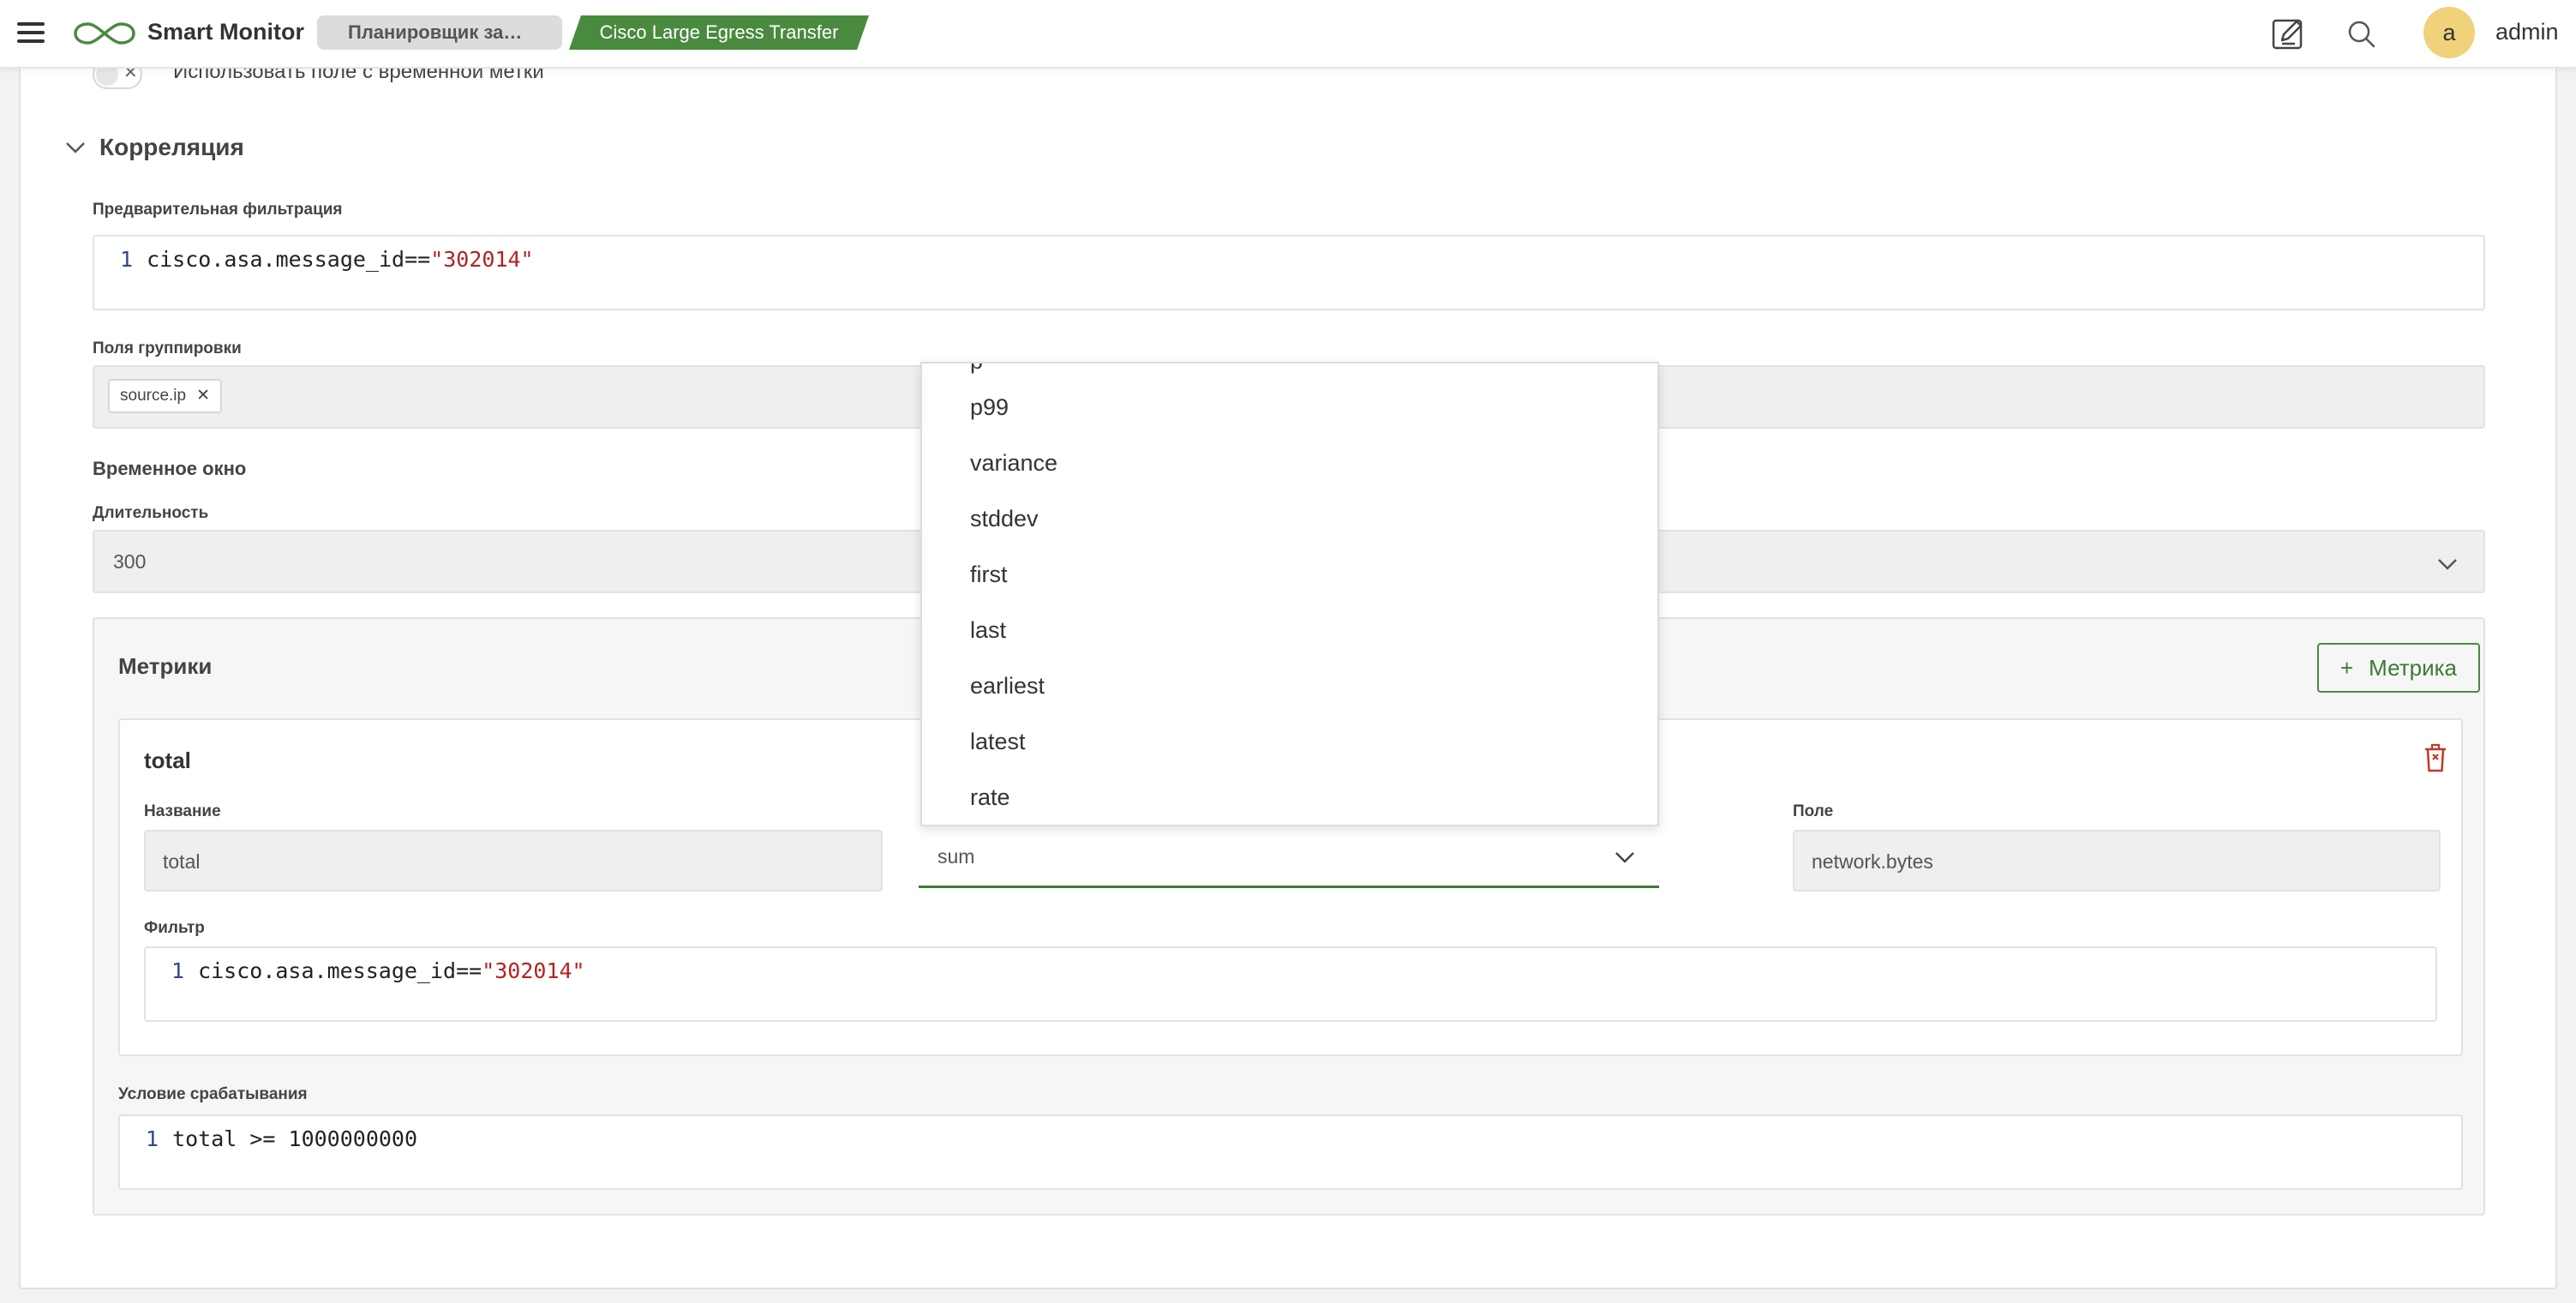 The height and width of the screenshot is (1303, 2576). Describe the element at coordinates (1014, 463) in the screenshot. I see `dropdown-option-variance: variance` at that location.